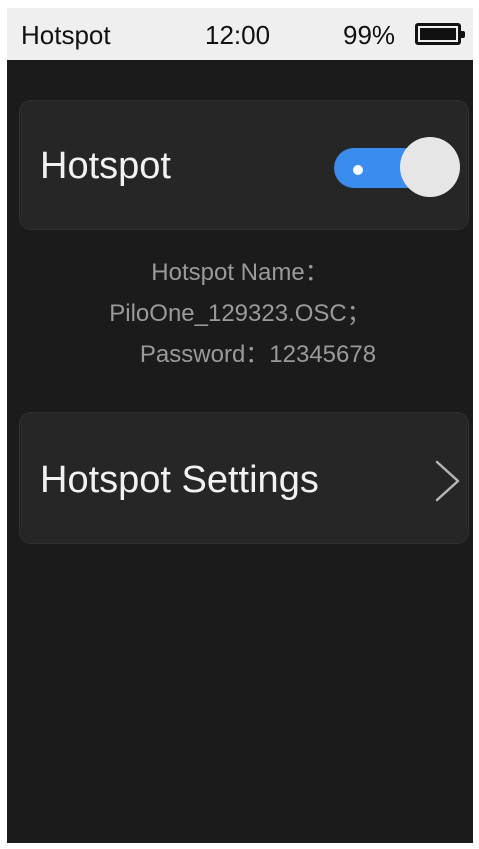 Image resolution: width=479 pixels, height=849 pixels. Describe the element at coordinates (240, 272) in the screenshot. I see `hotspot-name-label: Hotspot Name：` at that location.